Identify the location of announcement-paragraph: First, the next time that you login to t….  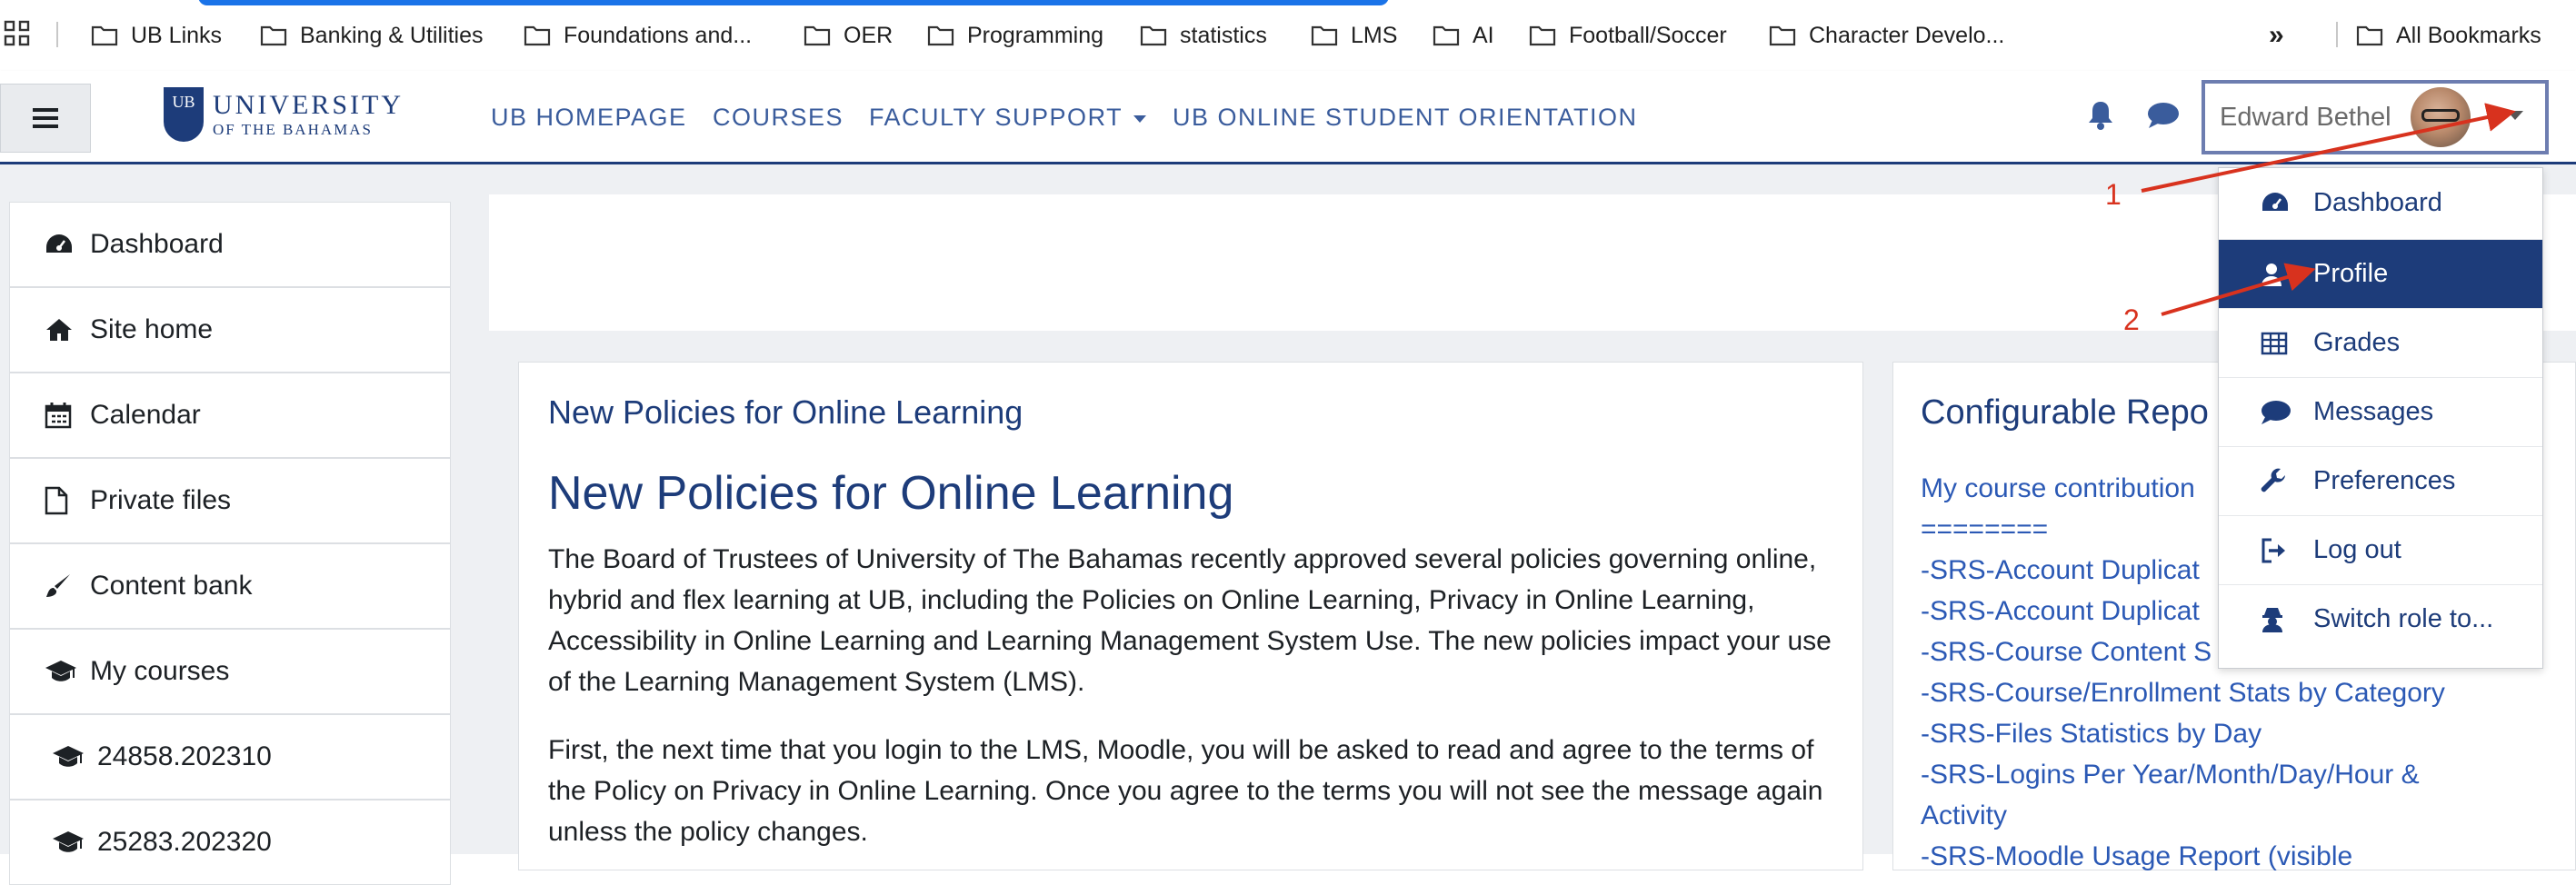
(1185, 791).